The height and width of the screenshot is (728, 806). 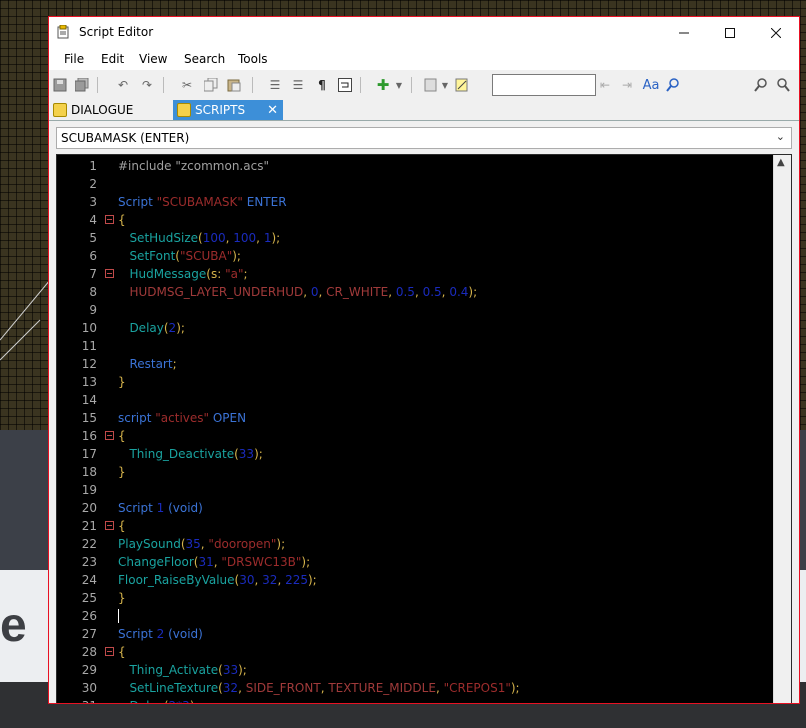 What do you see at coordinates (416, 508) in the screenshot?
I see `code-line: 20 Script 1 (void)` at bounding box center [416, 508].